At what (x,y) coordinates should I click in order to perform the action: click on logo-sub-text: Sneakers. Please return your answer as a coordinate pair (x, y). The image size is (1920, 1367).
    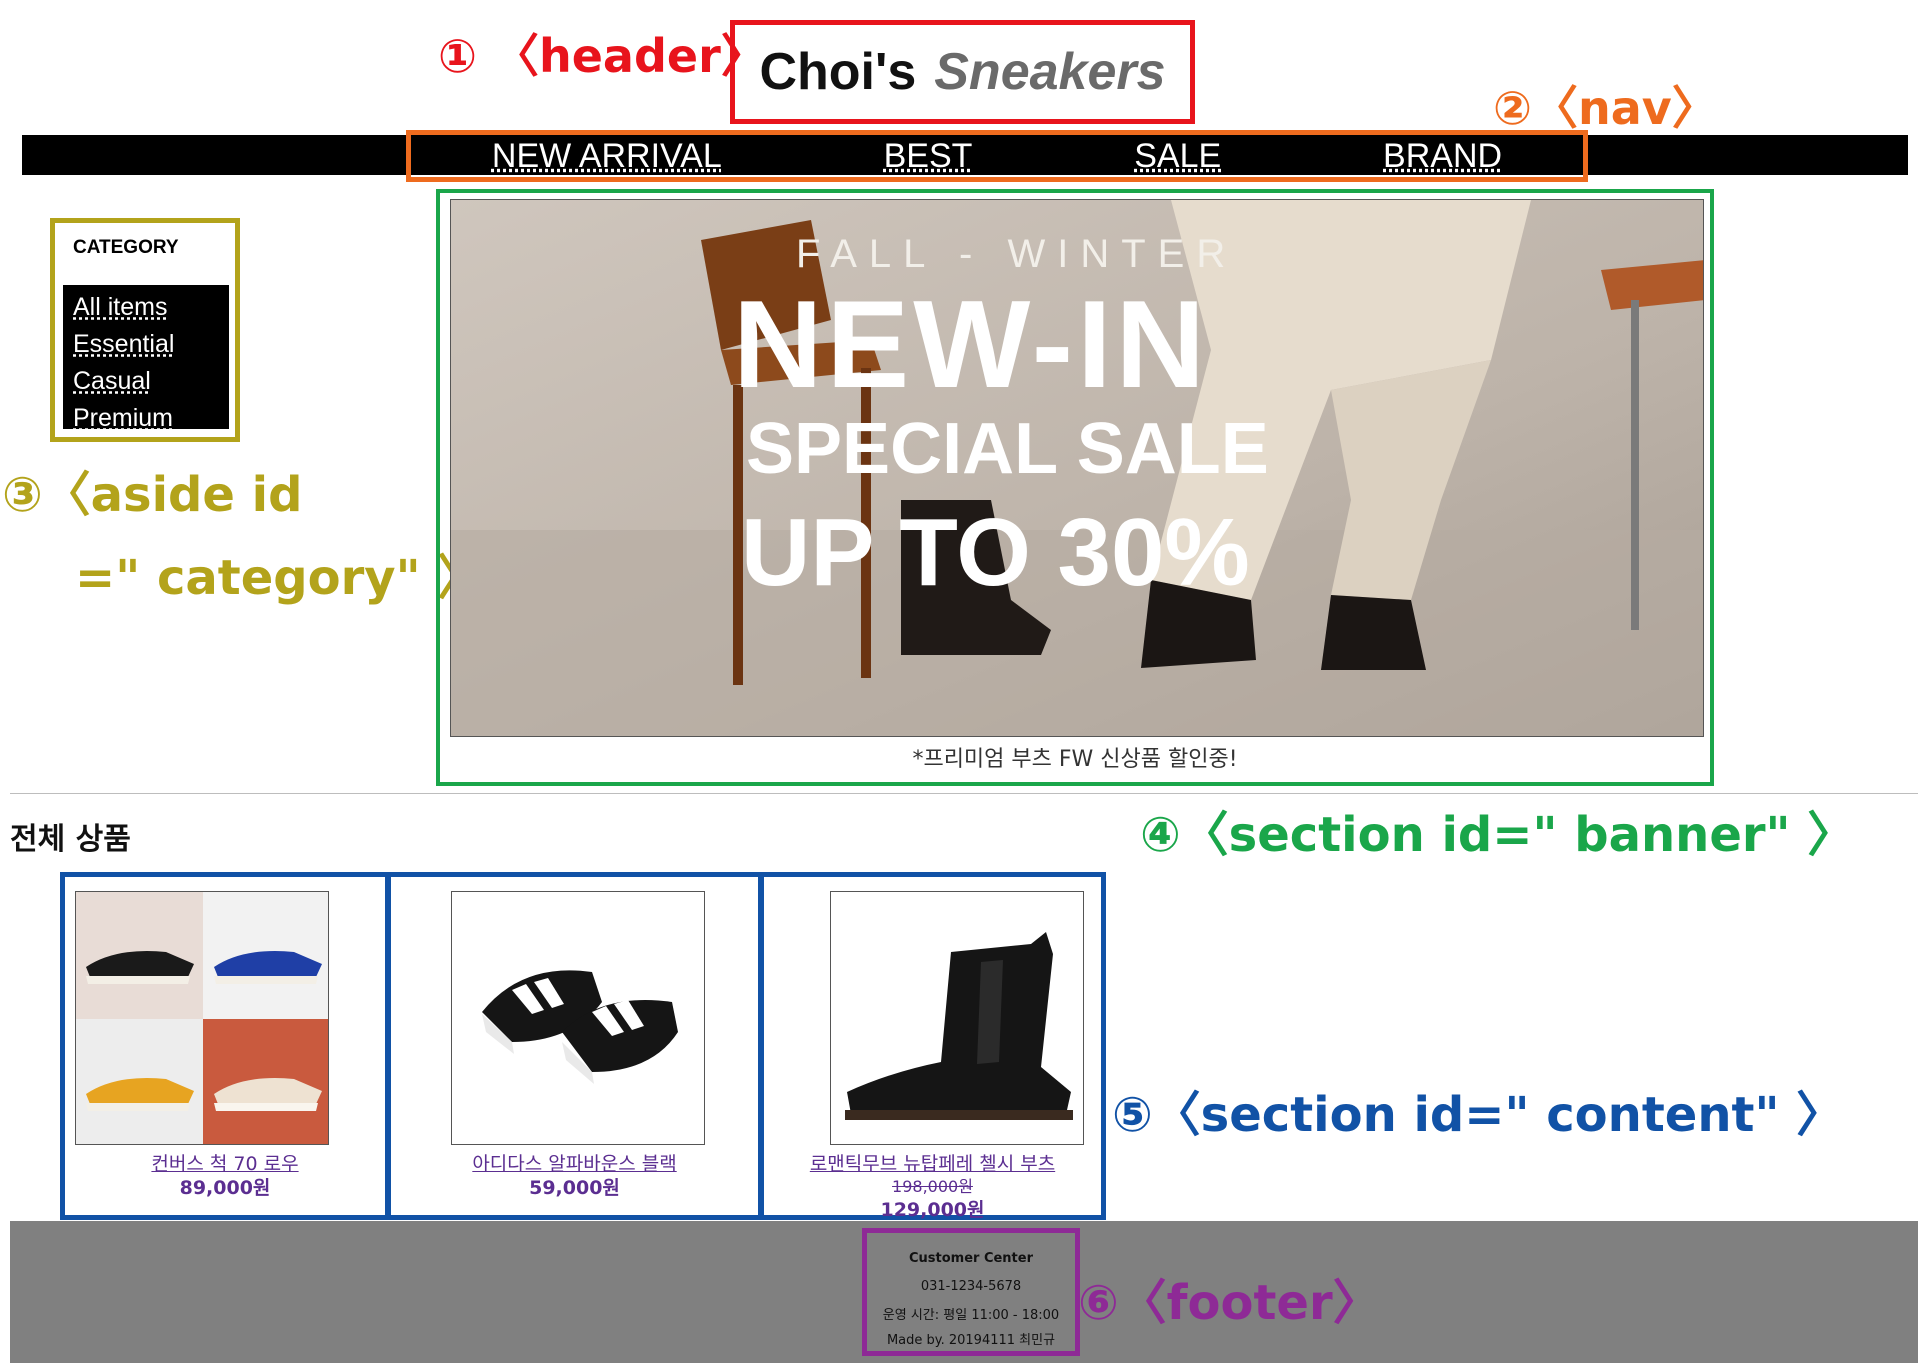
    Looking at the image, I should click on (1050, 72).